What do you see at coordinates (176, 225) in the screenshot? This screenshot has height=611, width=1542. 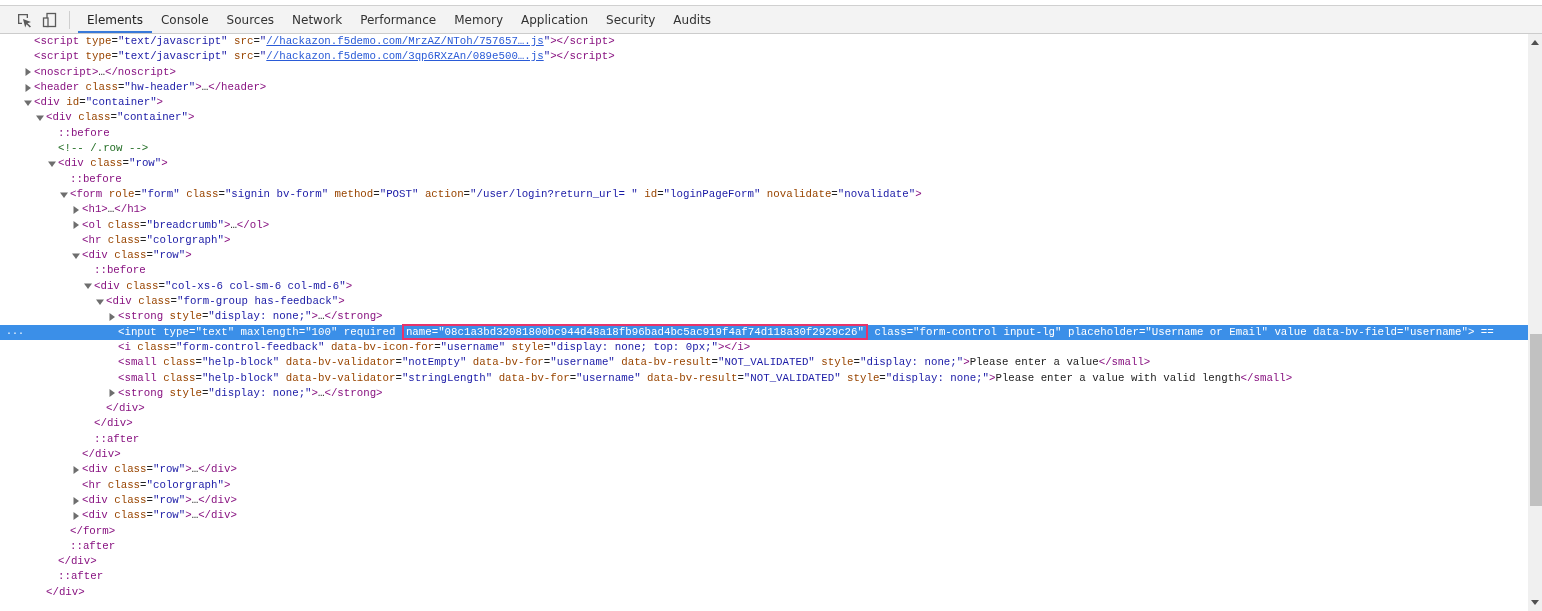 I see `code-line: <ol class="breadcrumb">…</ol>` at bounding box center [176, 225].